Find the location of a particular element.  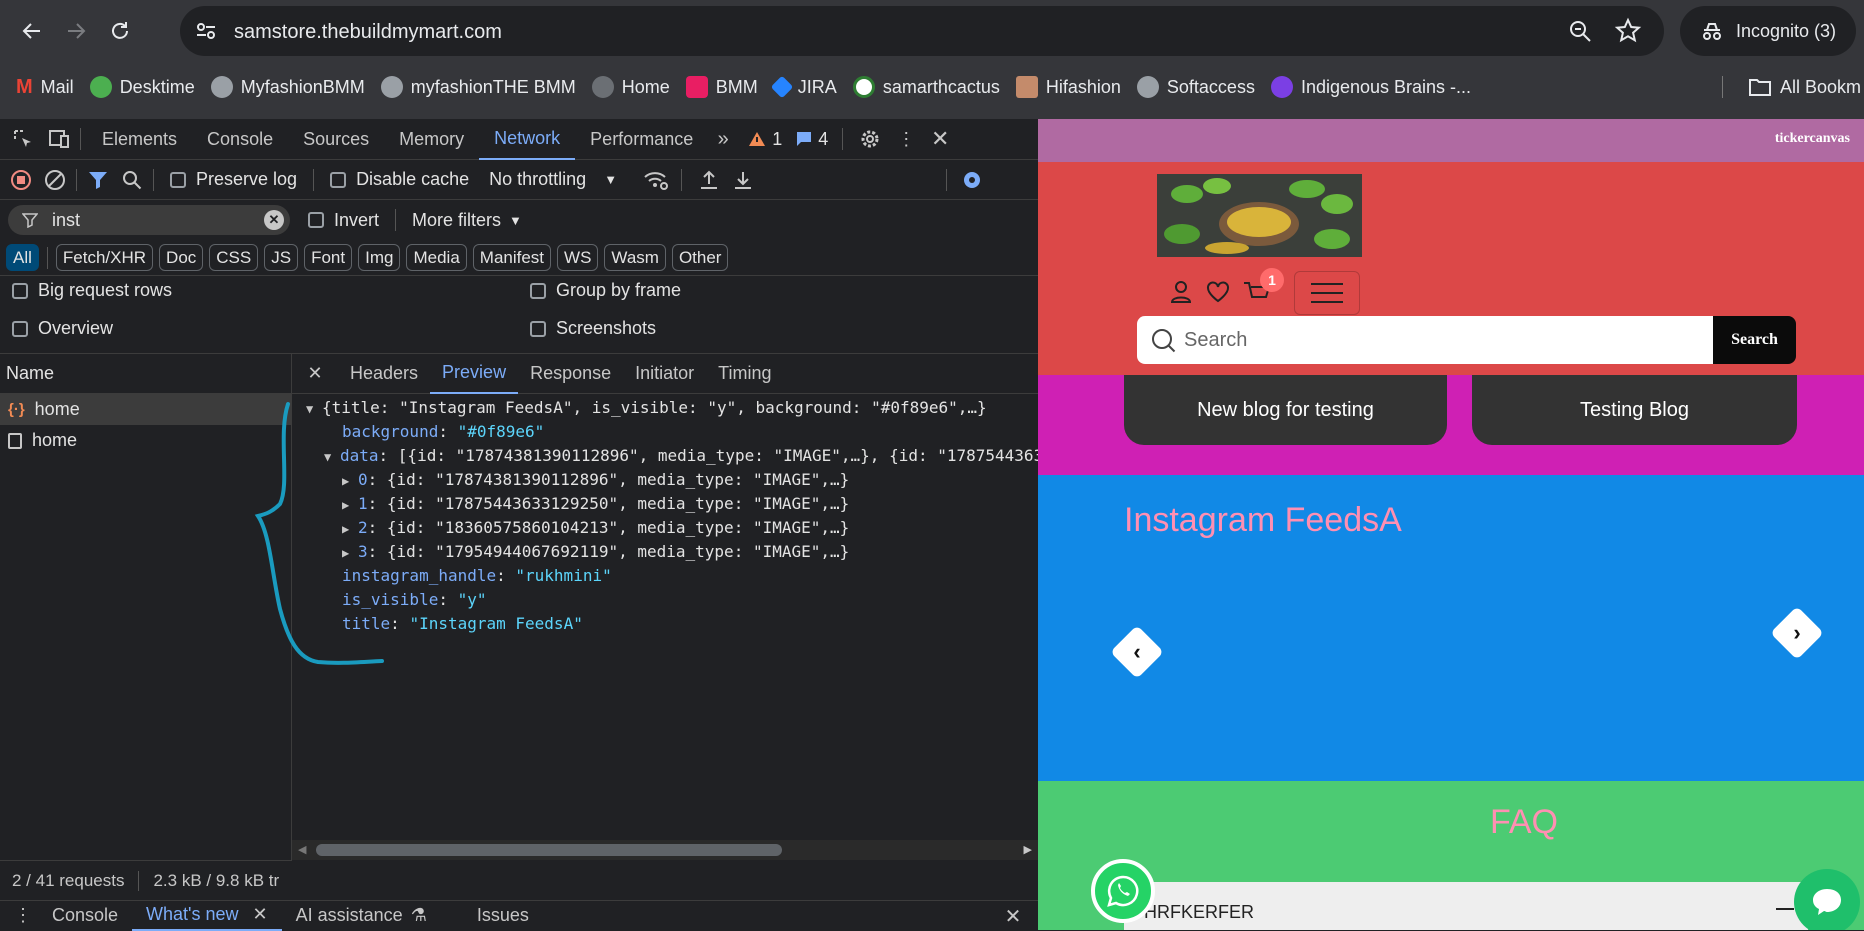

drawer-menu-button: ⋮ is located at coordinates (23, 916).